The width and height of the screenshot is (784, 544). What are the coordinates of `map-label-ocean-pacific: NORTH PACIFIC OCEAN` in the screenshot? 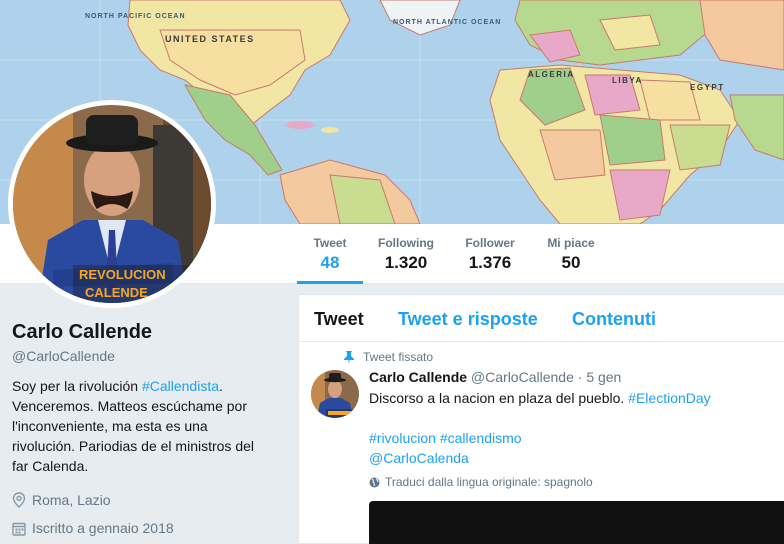 It's located at (135, 16).